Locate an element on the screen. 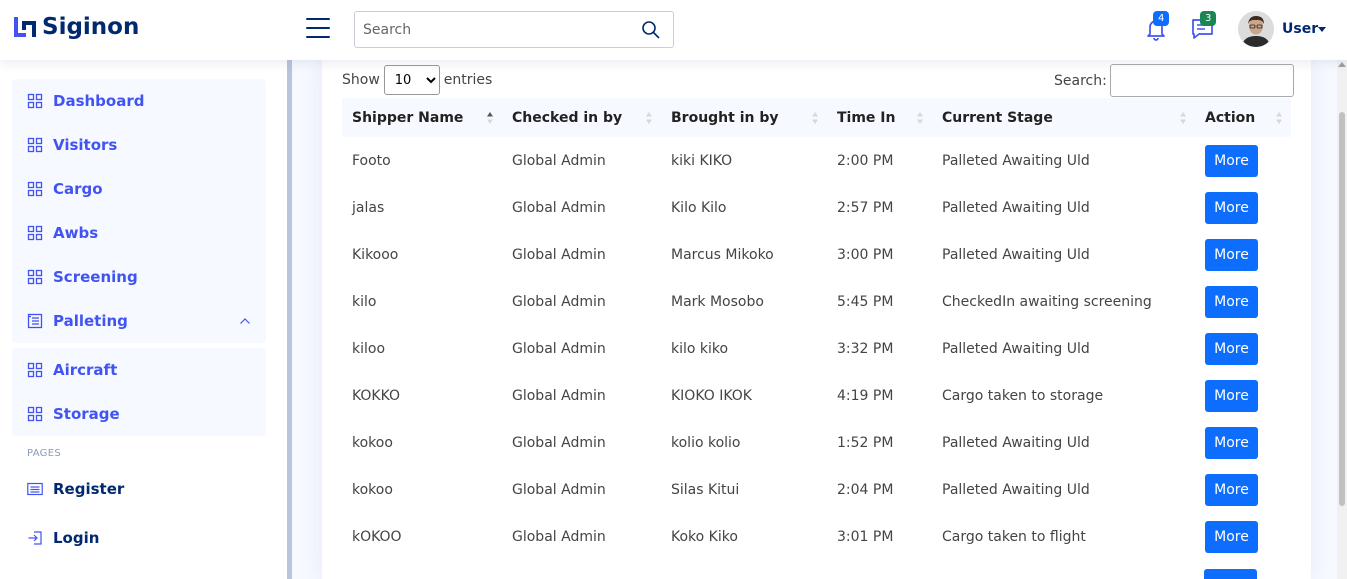 Image resolution: width=1347 pixels, height=579 pixels. avatar is located at coordinates (1256, 29).